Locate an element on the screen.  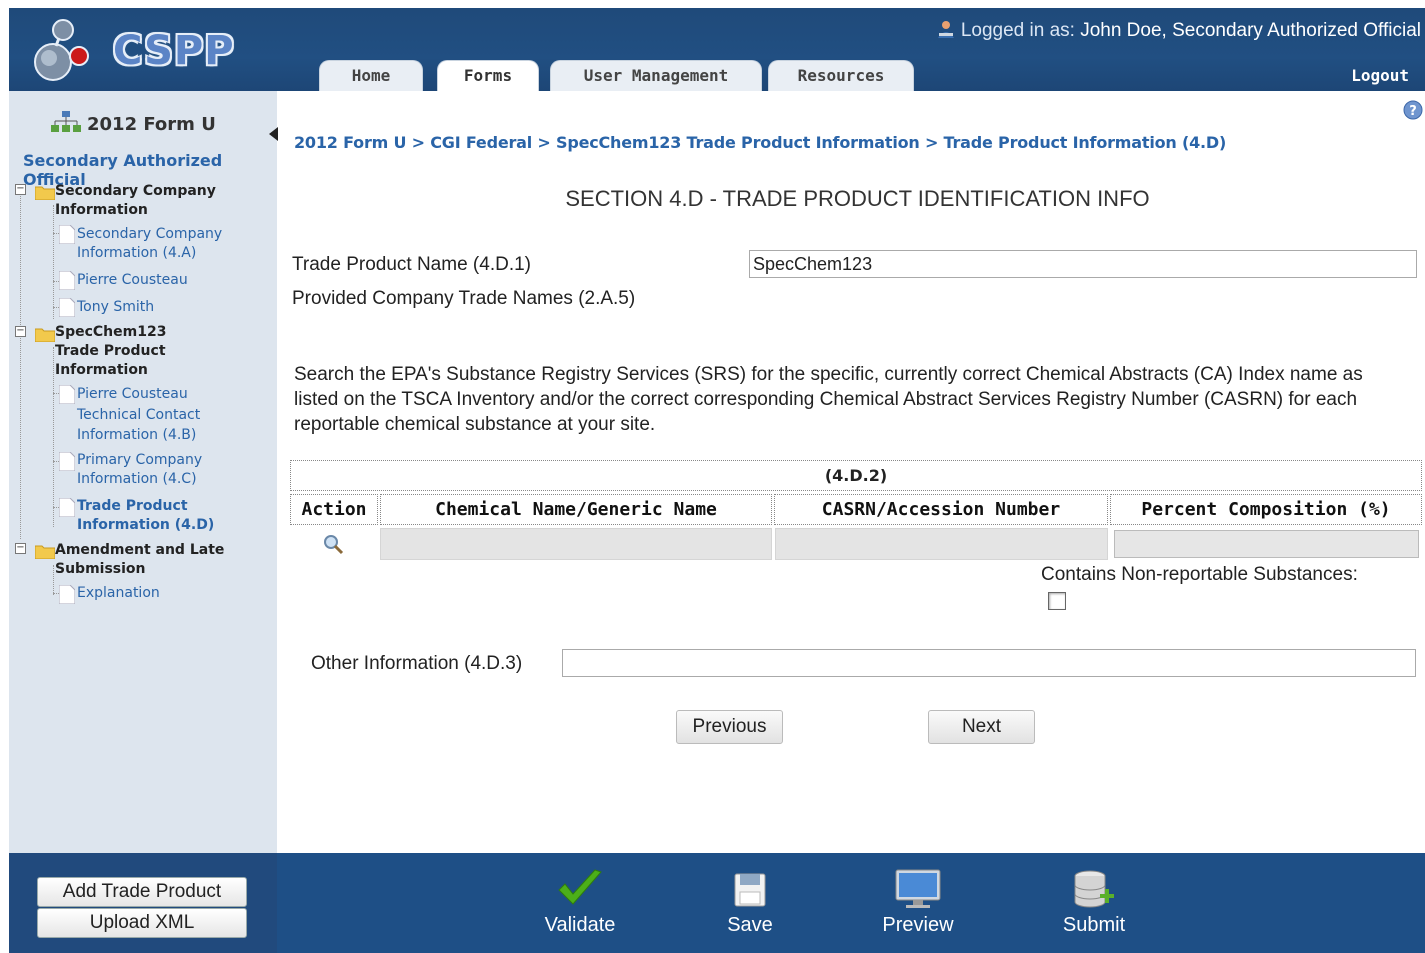
upload-xml-button: Upload XML is located at coordinates (142, 923).